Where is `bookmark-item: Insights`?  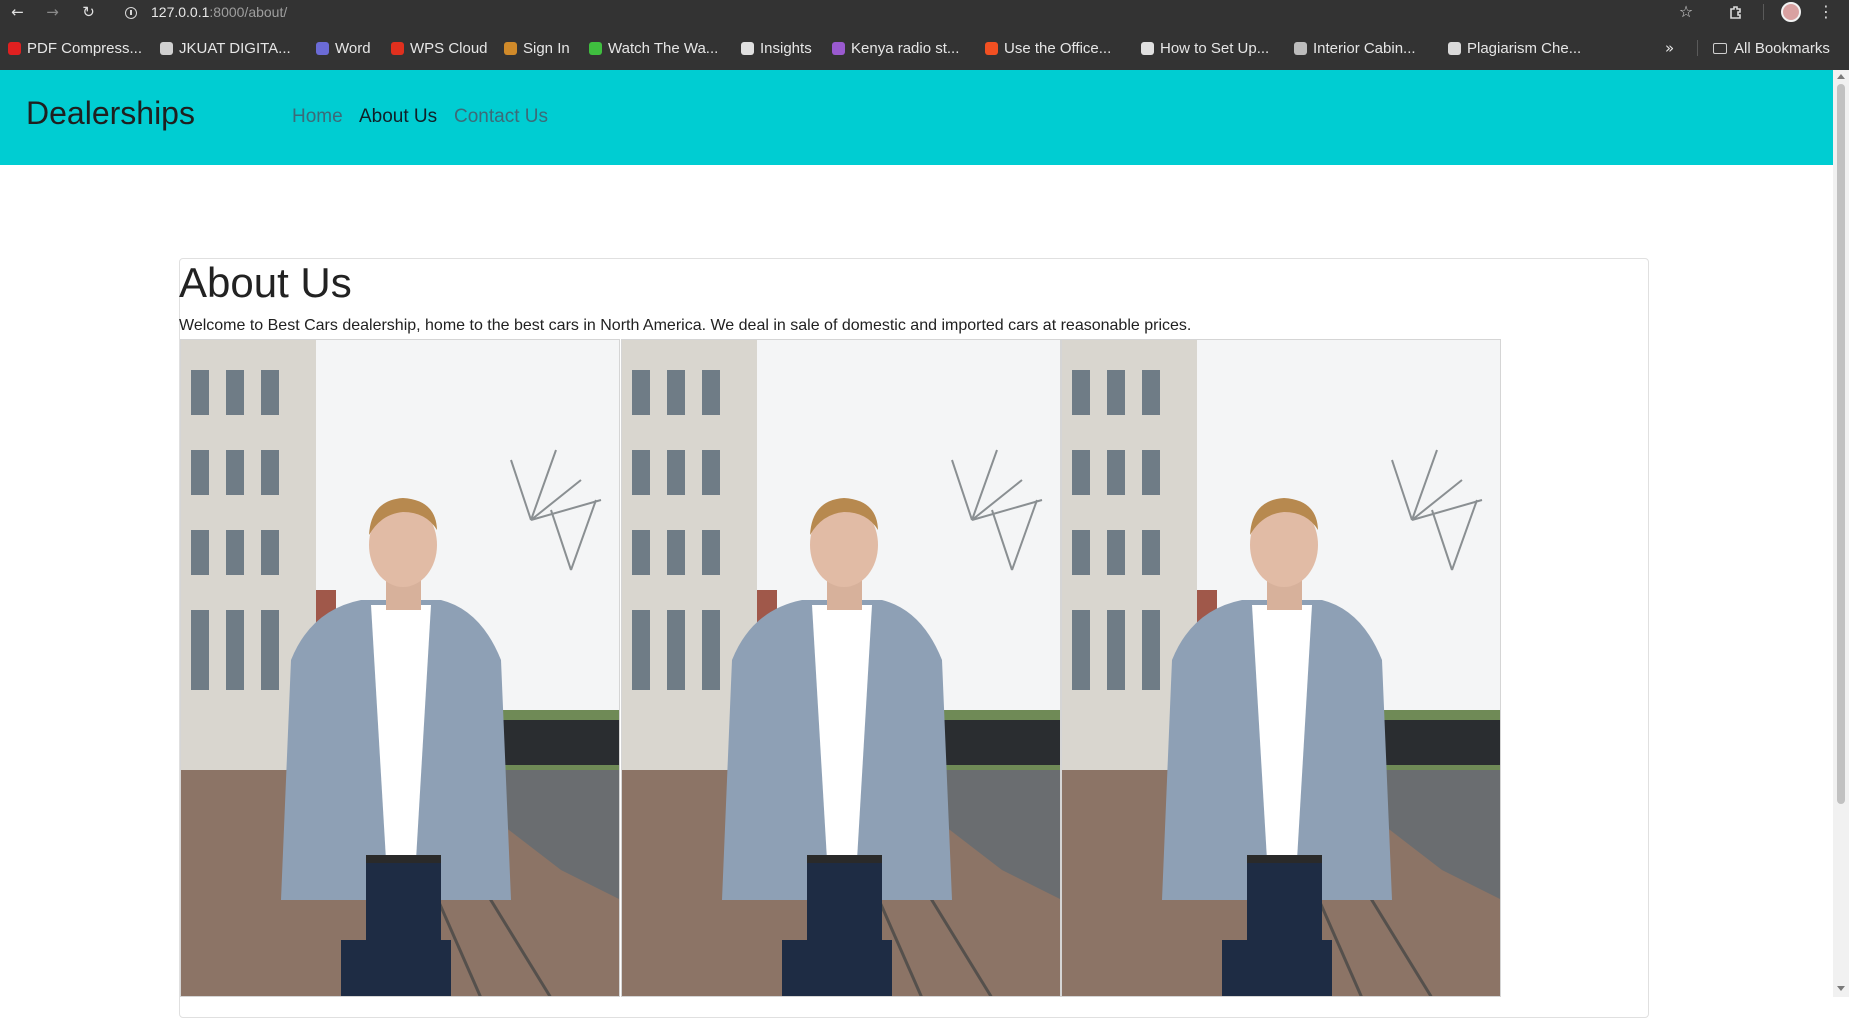
bookmark-item: Insights is located at coordinates (776, 48).